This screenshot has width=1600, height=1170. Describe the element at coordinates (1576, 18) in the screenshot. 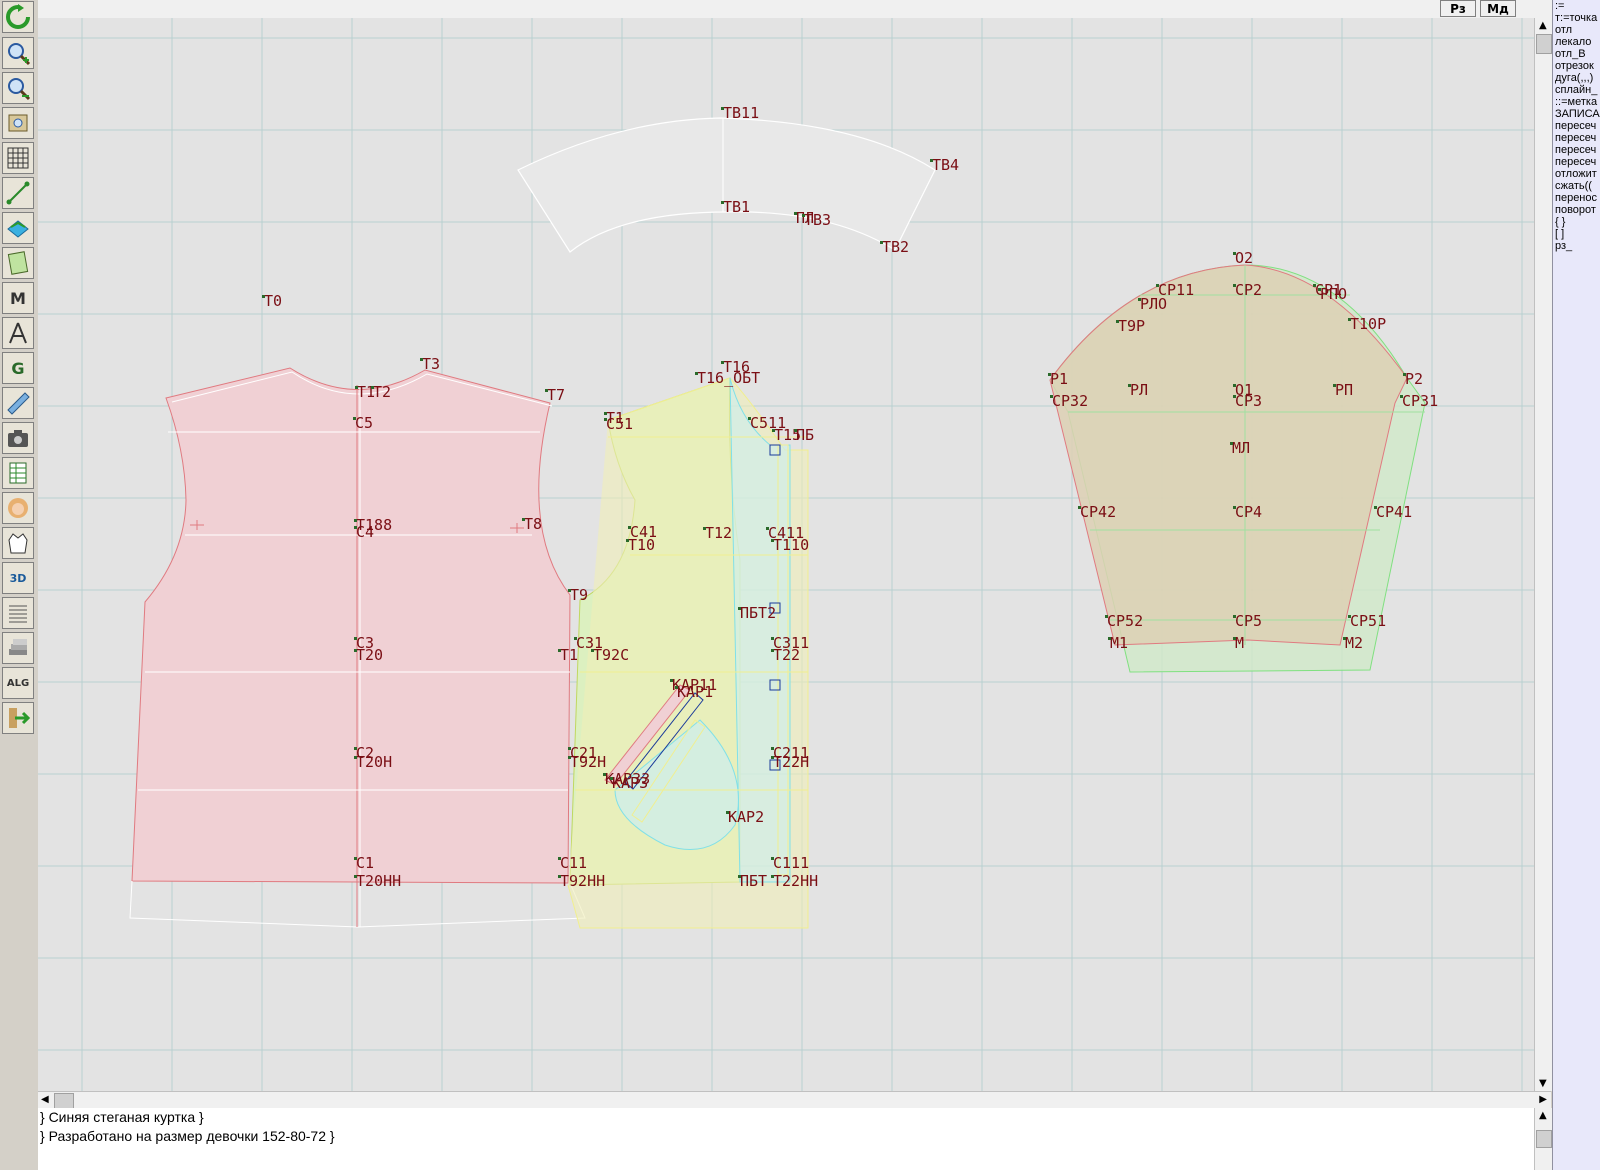

I see `command-item: т:=точка` at that location.